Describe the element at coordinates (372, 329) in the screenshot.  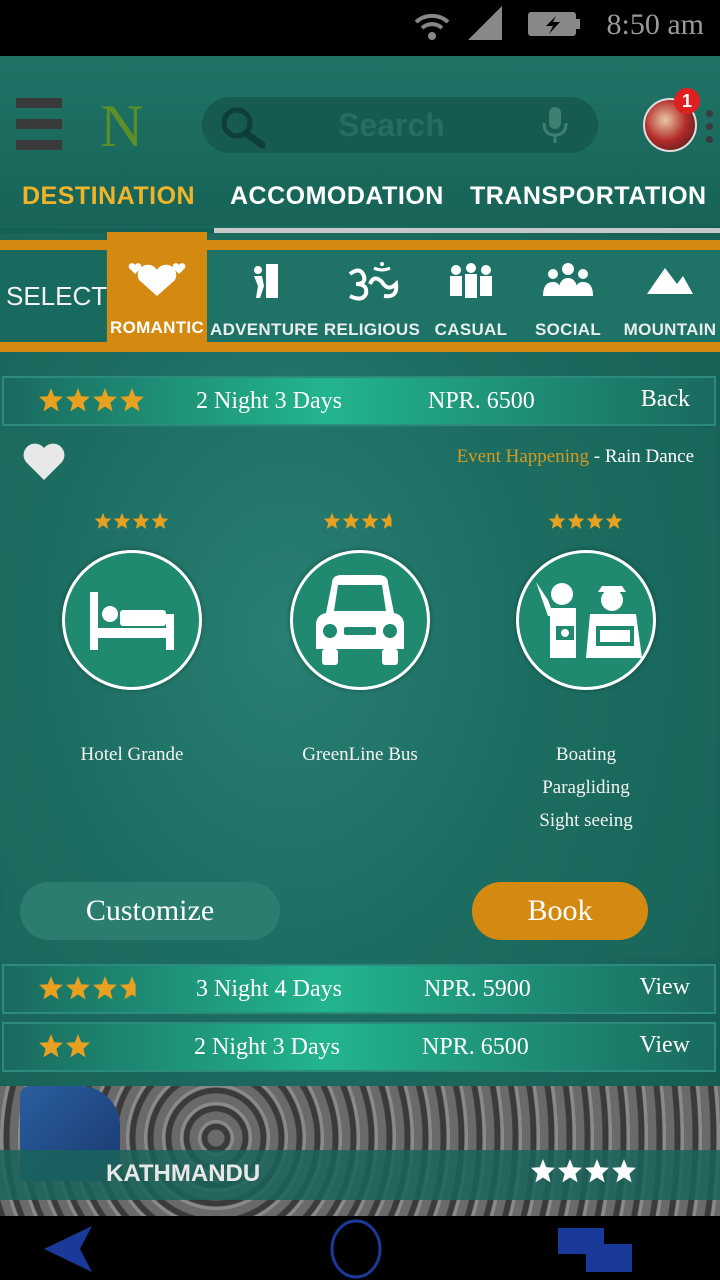
I see `category-label: RELIGIOUS` at that location.